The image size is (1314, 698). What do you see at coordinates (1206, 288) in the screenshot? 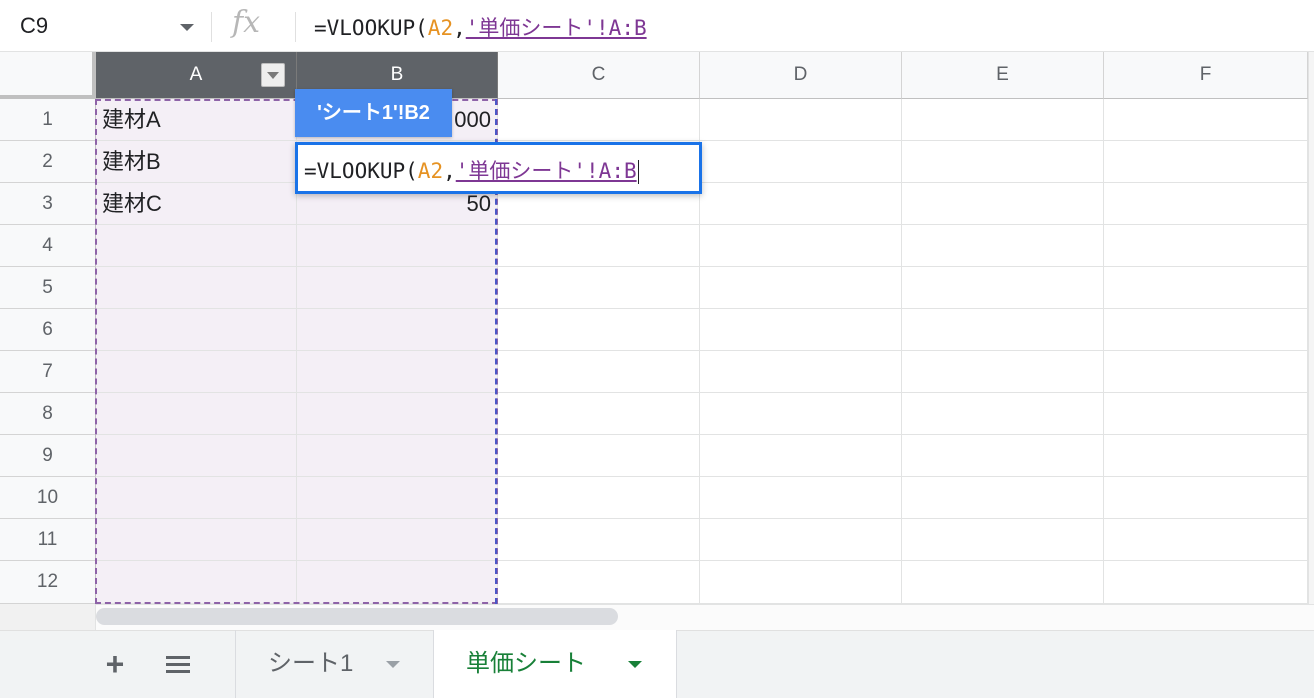
I see `cell-f5` at bounding box center [1206, 288].